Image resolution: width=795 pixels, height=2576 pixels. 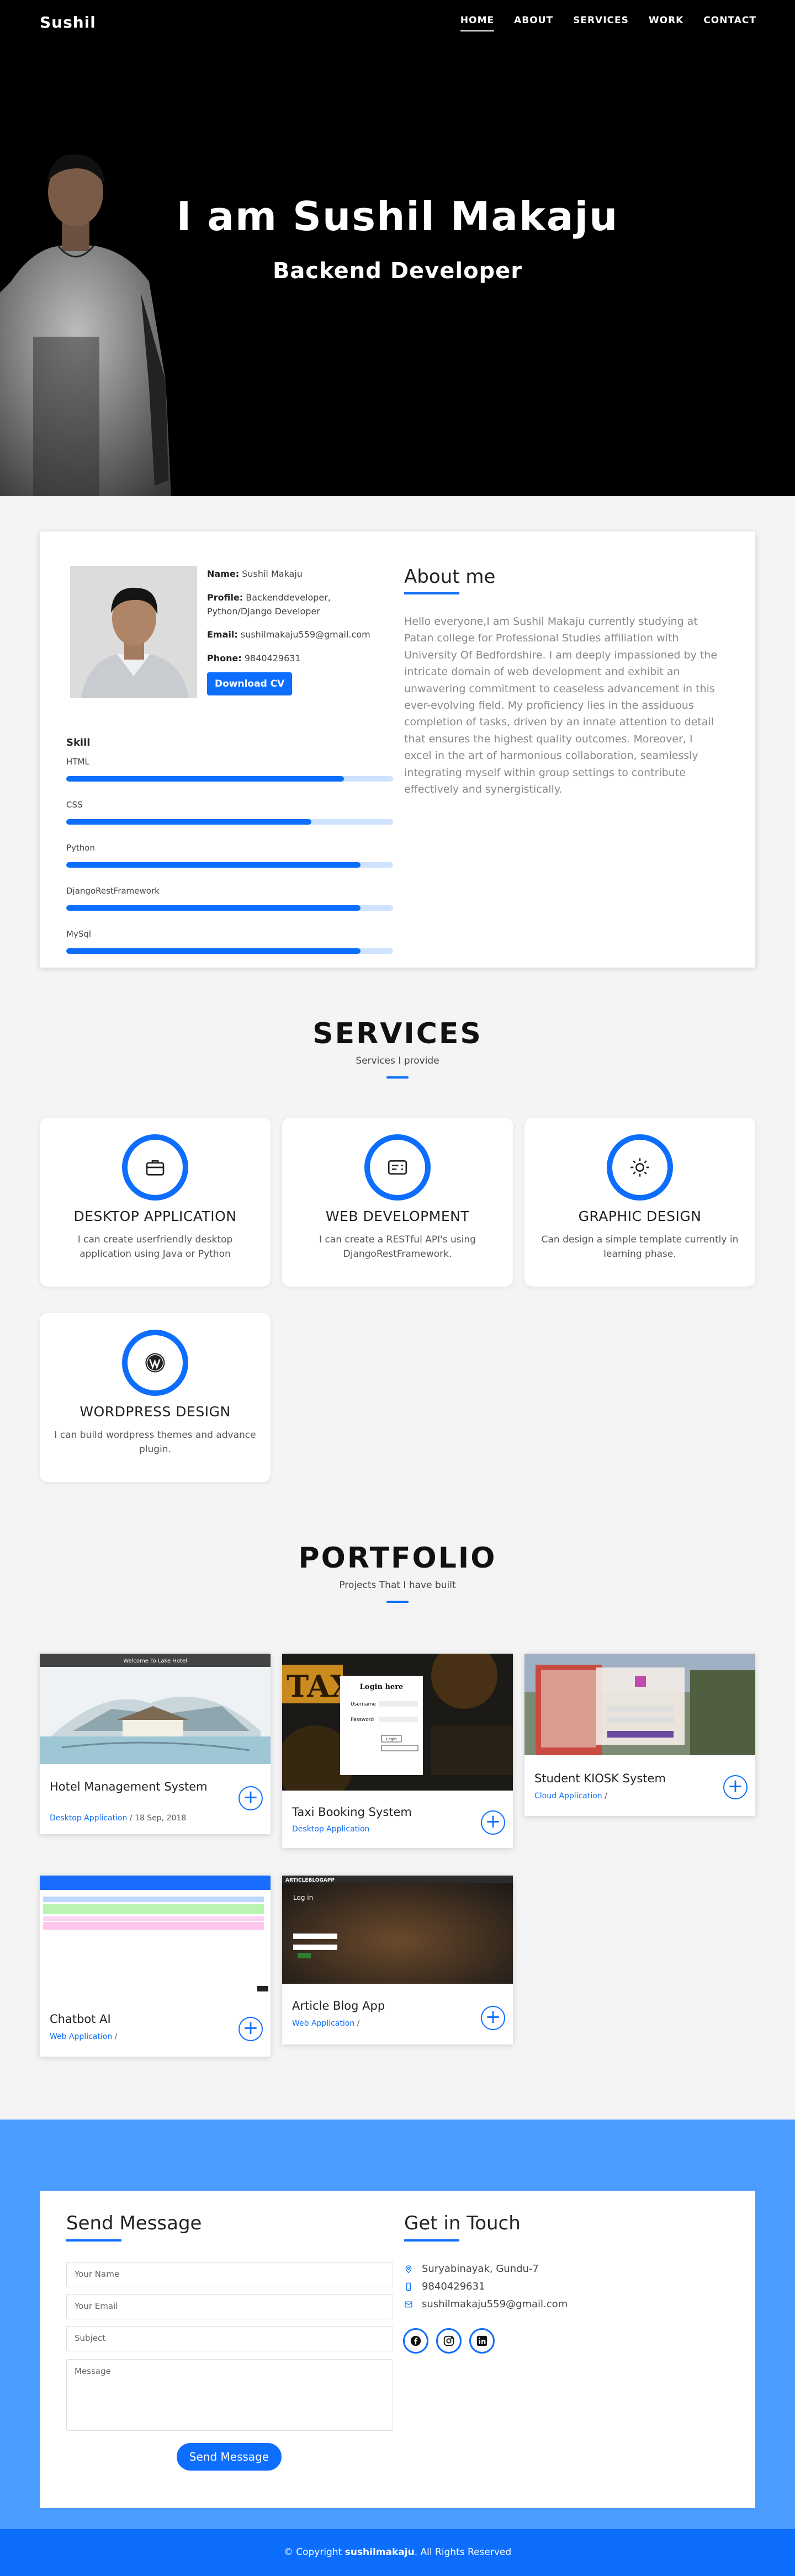 What do you see at coordinates (601, 22) in the screenshot?
I see `nav-item-services: SERVICES` at bounding box center [601, 22].